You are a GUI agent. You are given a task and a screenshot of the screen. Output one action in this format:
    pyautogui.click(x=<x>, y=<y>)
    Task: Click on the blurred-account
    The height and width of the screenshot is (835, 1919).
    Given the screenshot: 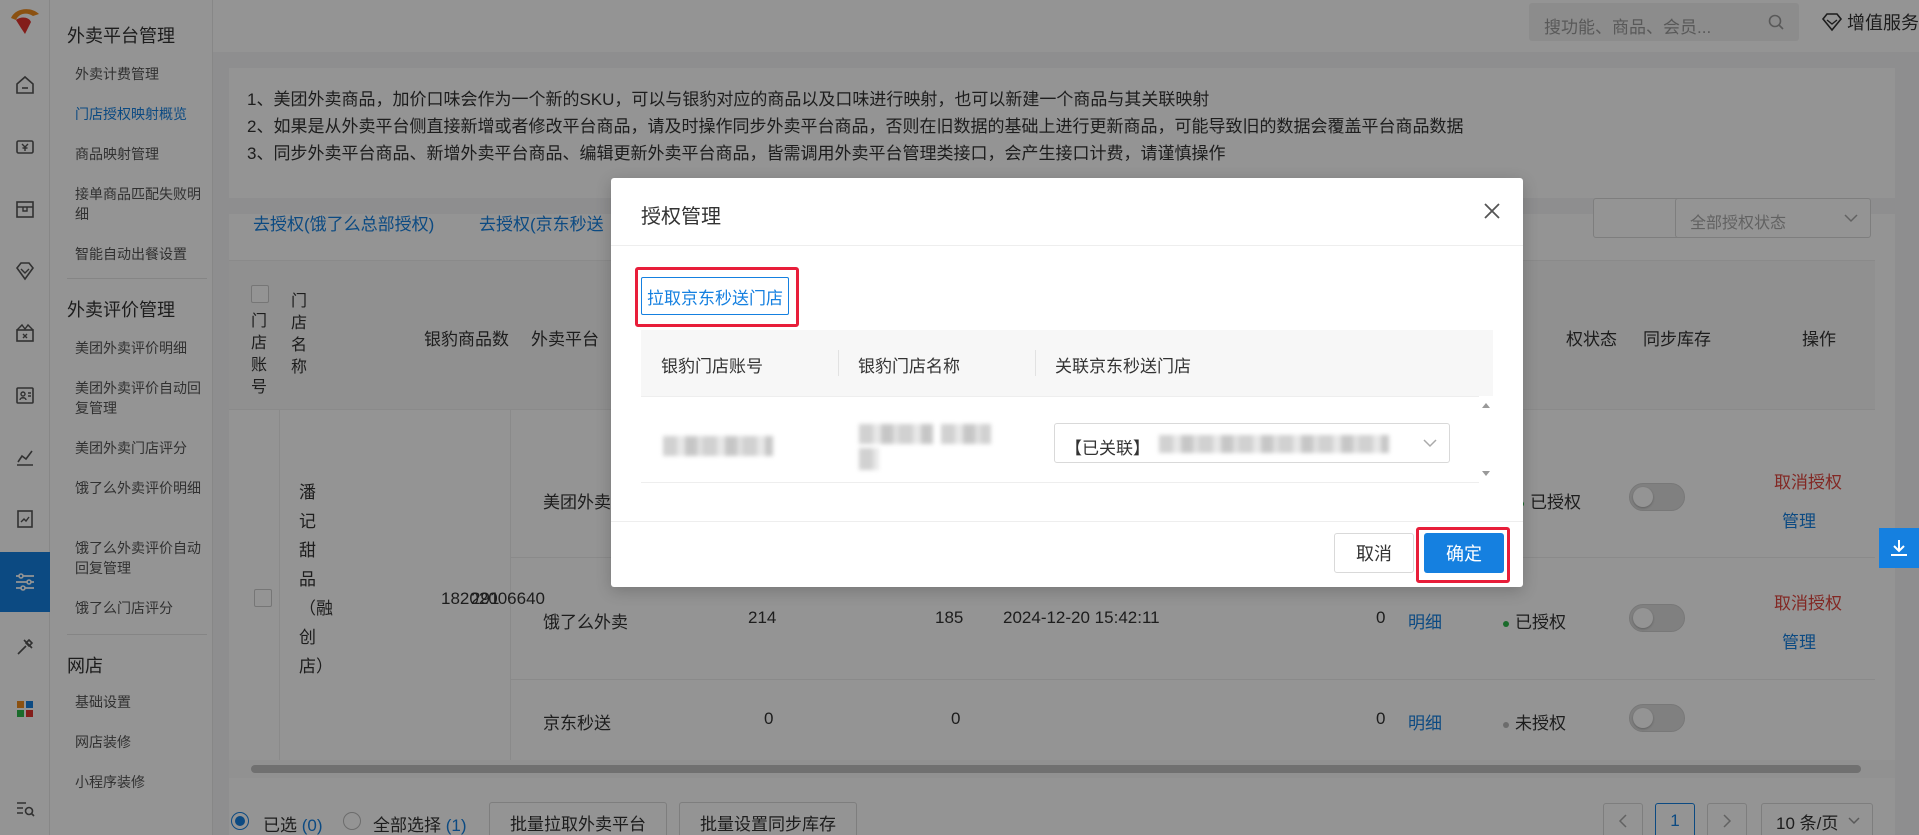 What is the action you would take?
    pyautogui.click(x=718, y=446)
    